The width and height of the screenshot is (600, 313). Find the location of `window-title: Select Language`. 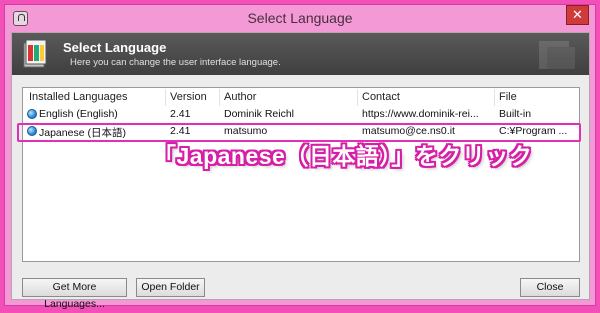

window-title: Select Language is located at coordinates (300, 18).